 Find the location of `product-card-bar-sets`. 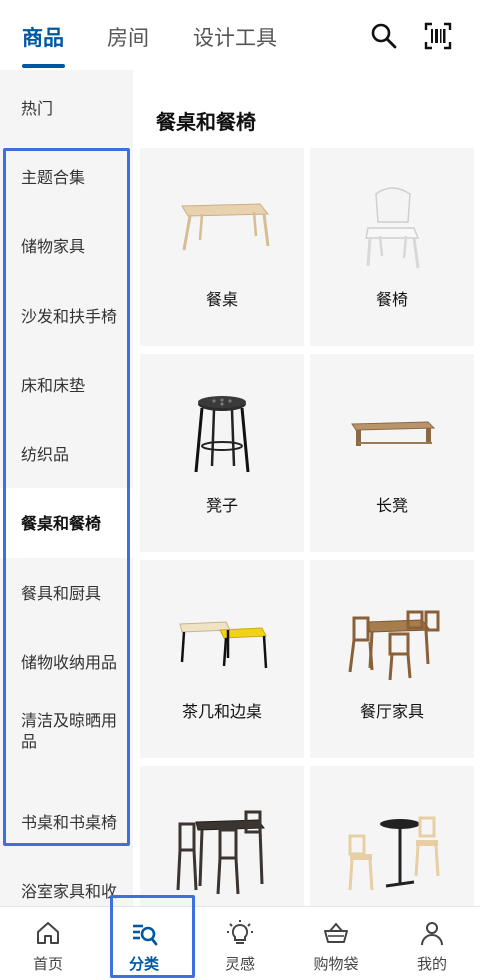

product-card-bar-sets is located at coordinates (222, 836).